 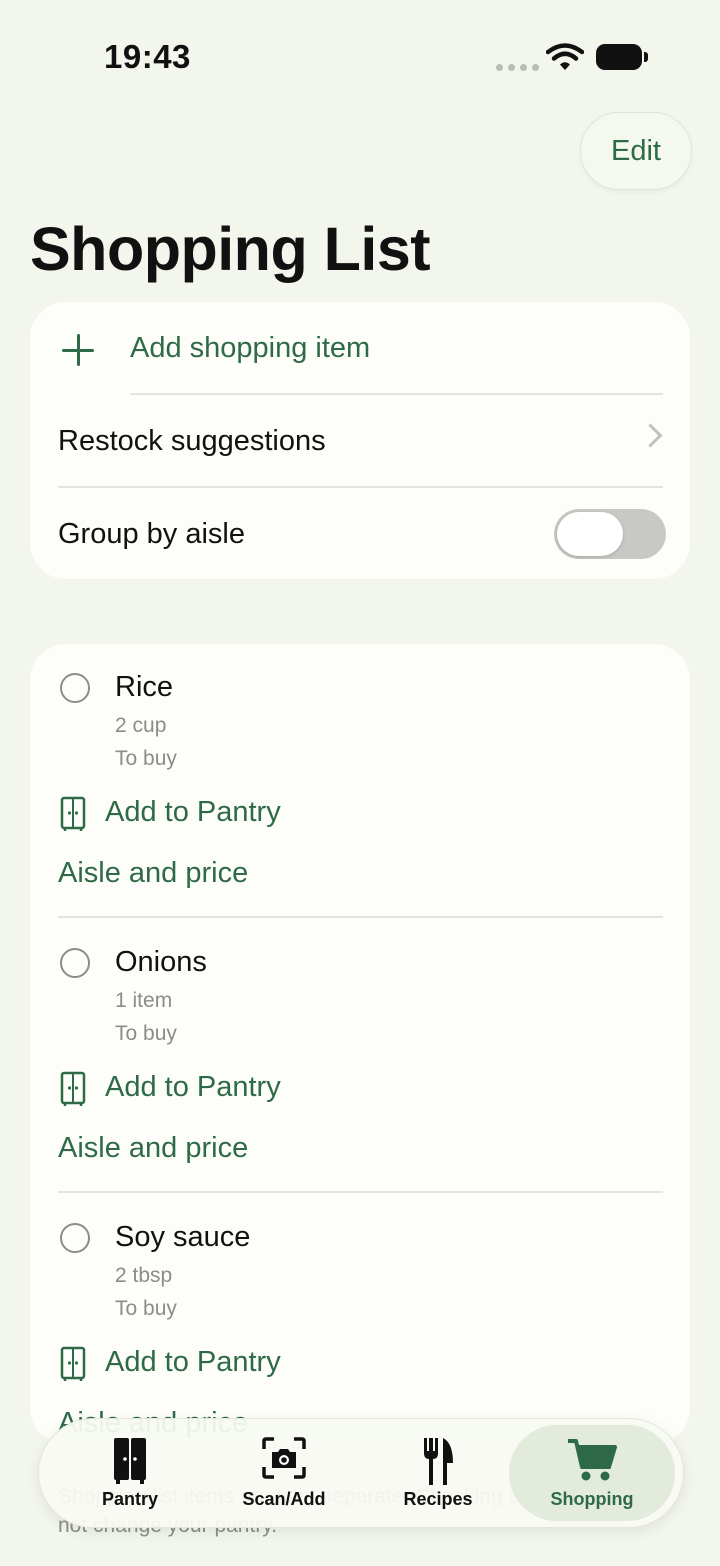 What do you see at coordinates (592, 1460) in the screenshot?
I see `shopping-cart-icon` at bounding box center [592, 1460].